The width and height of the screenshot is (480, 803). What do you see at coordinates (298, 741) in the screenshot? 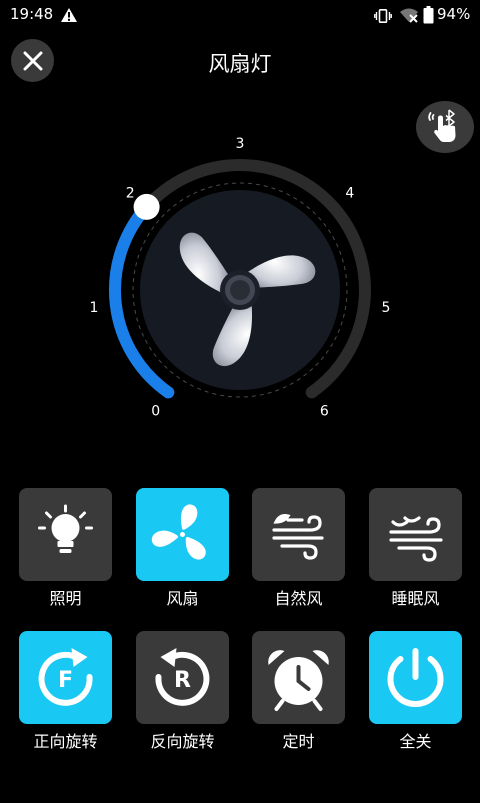
I see `control-label: 定时` at bounding box center [298, 741].